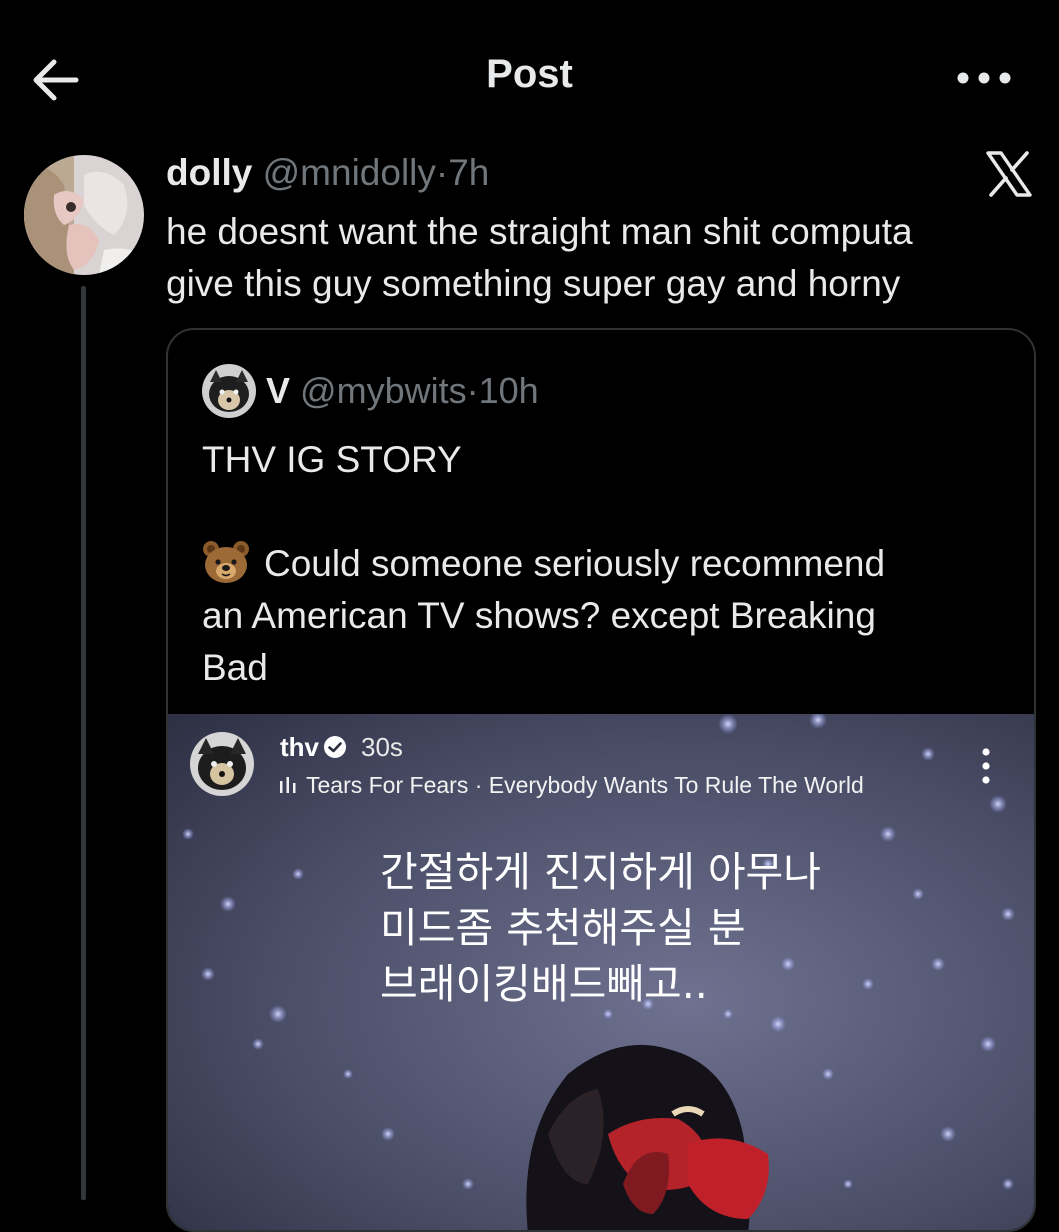 The image size is (1059, 1232). What do you see at coordinates (288, 785) in the screenshot?
I see `music-bars-icon` at bounding box center [288, 785].